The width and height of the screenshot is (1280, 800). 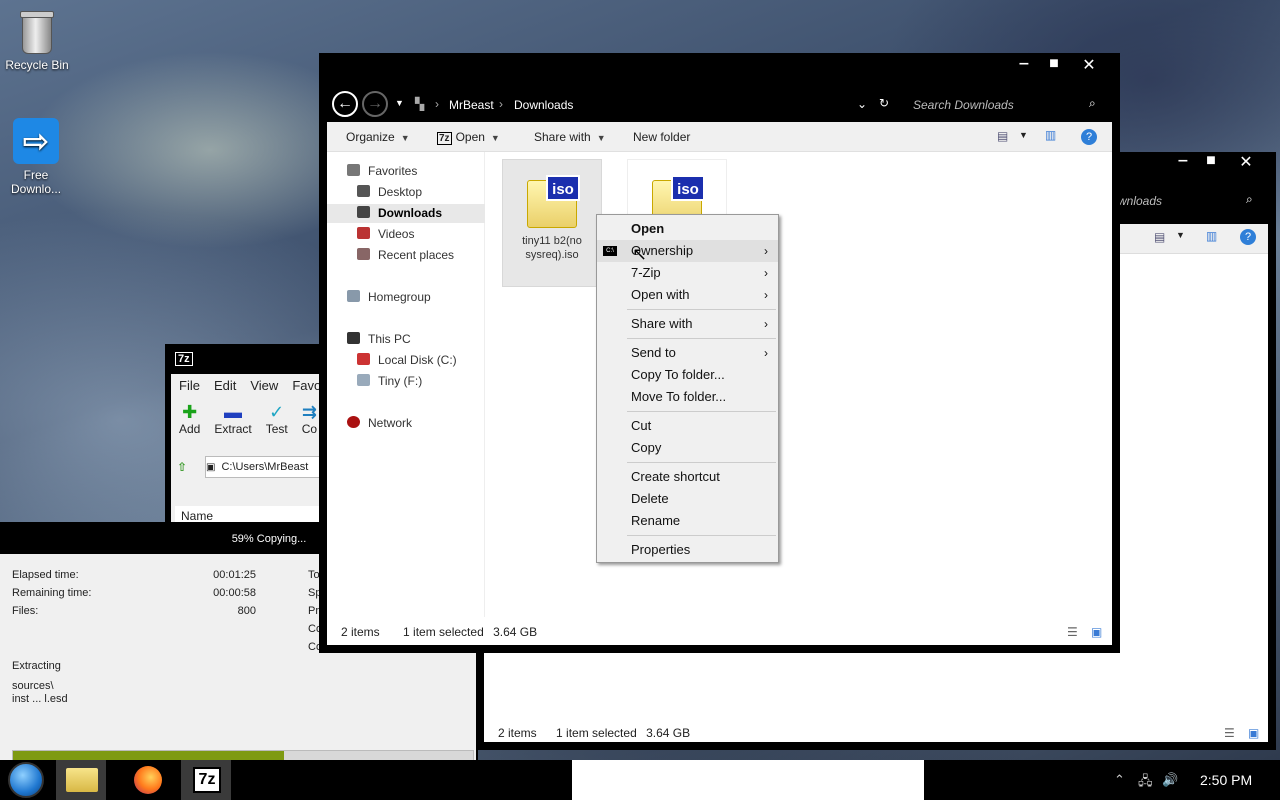 I want to click on taskbar-firefox, so click(x=147, y=780).